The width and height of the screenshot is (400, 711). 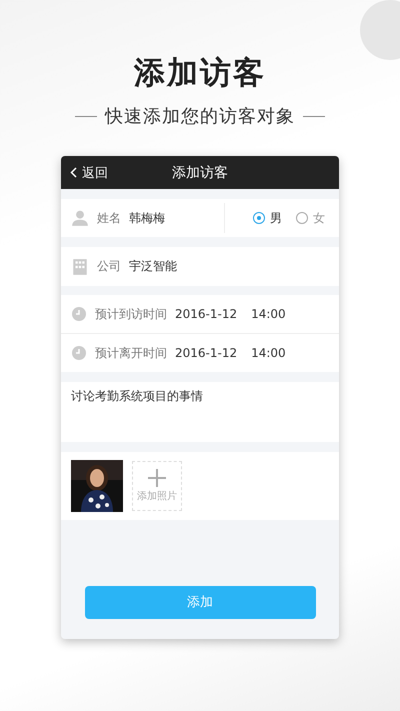 I want to click on company-label: 公司, so click(x=109, y=266).